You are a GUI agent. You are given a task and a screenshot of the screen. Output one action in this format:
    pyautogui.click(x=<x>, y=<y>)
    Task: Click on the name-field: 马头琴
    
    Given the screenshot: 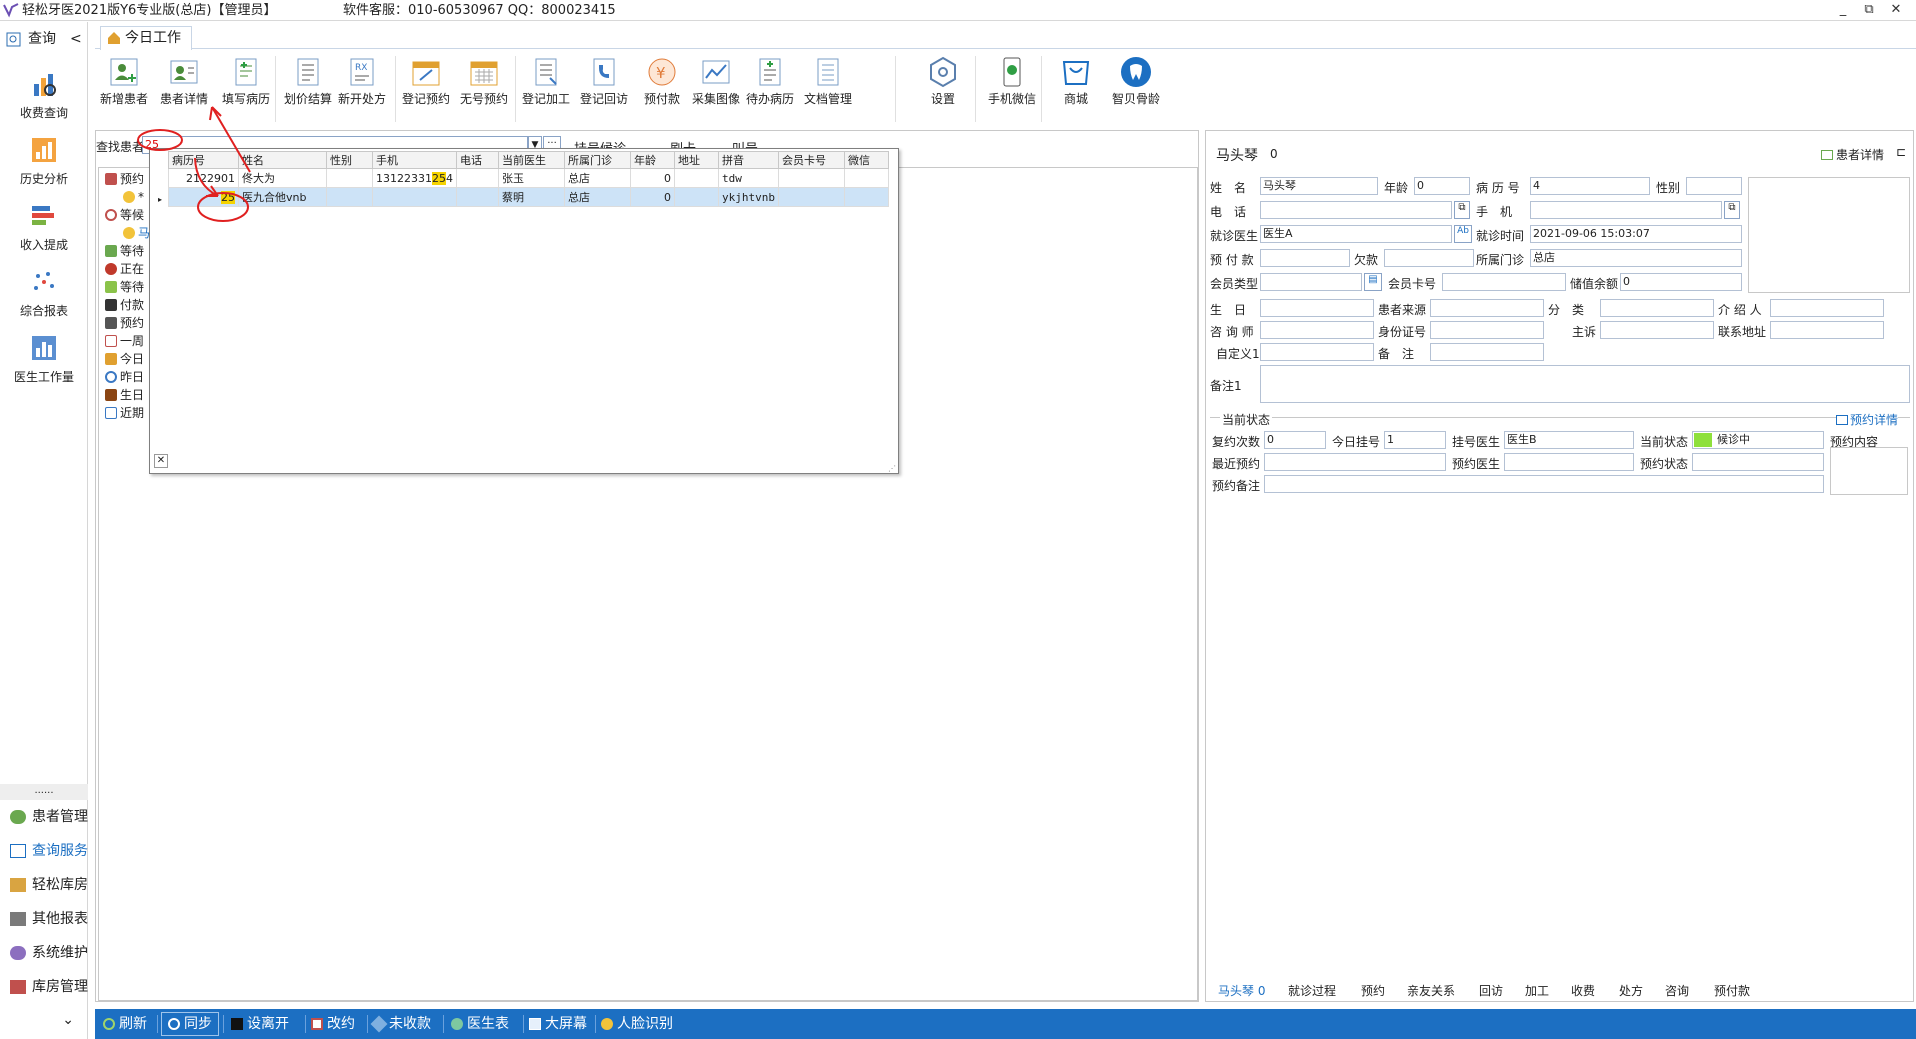 What is the action you would take?
    pyautogui.click(x=1319, y=186)
    